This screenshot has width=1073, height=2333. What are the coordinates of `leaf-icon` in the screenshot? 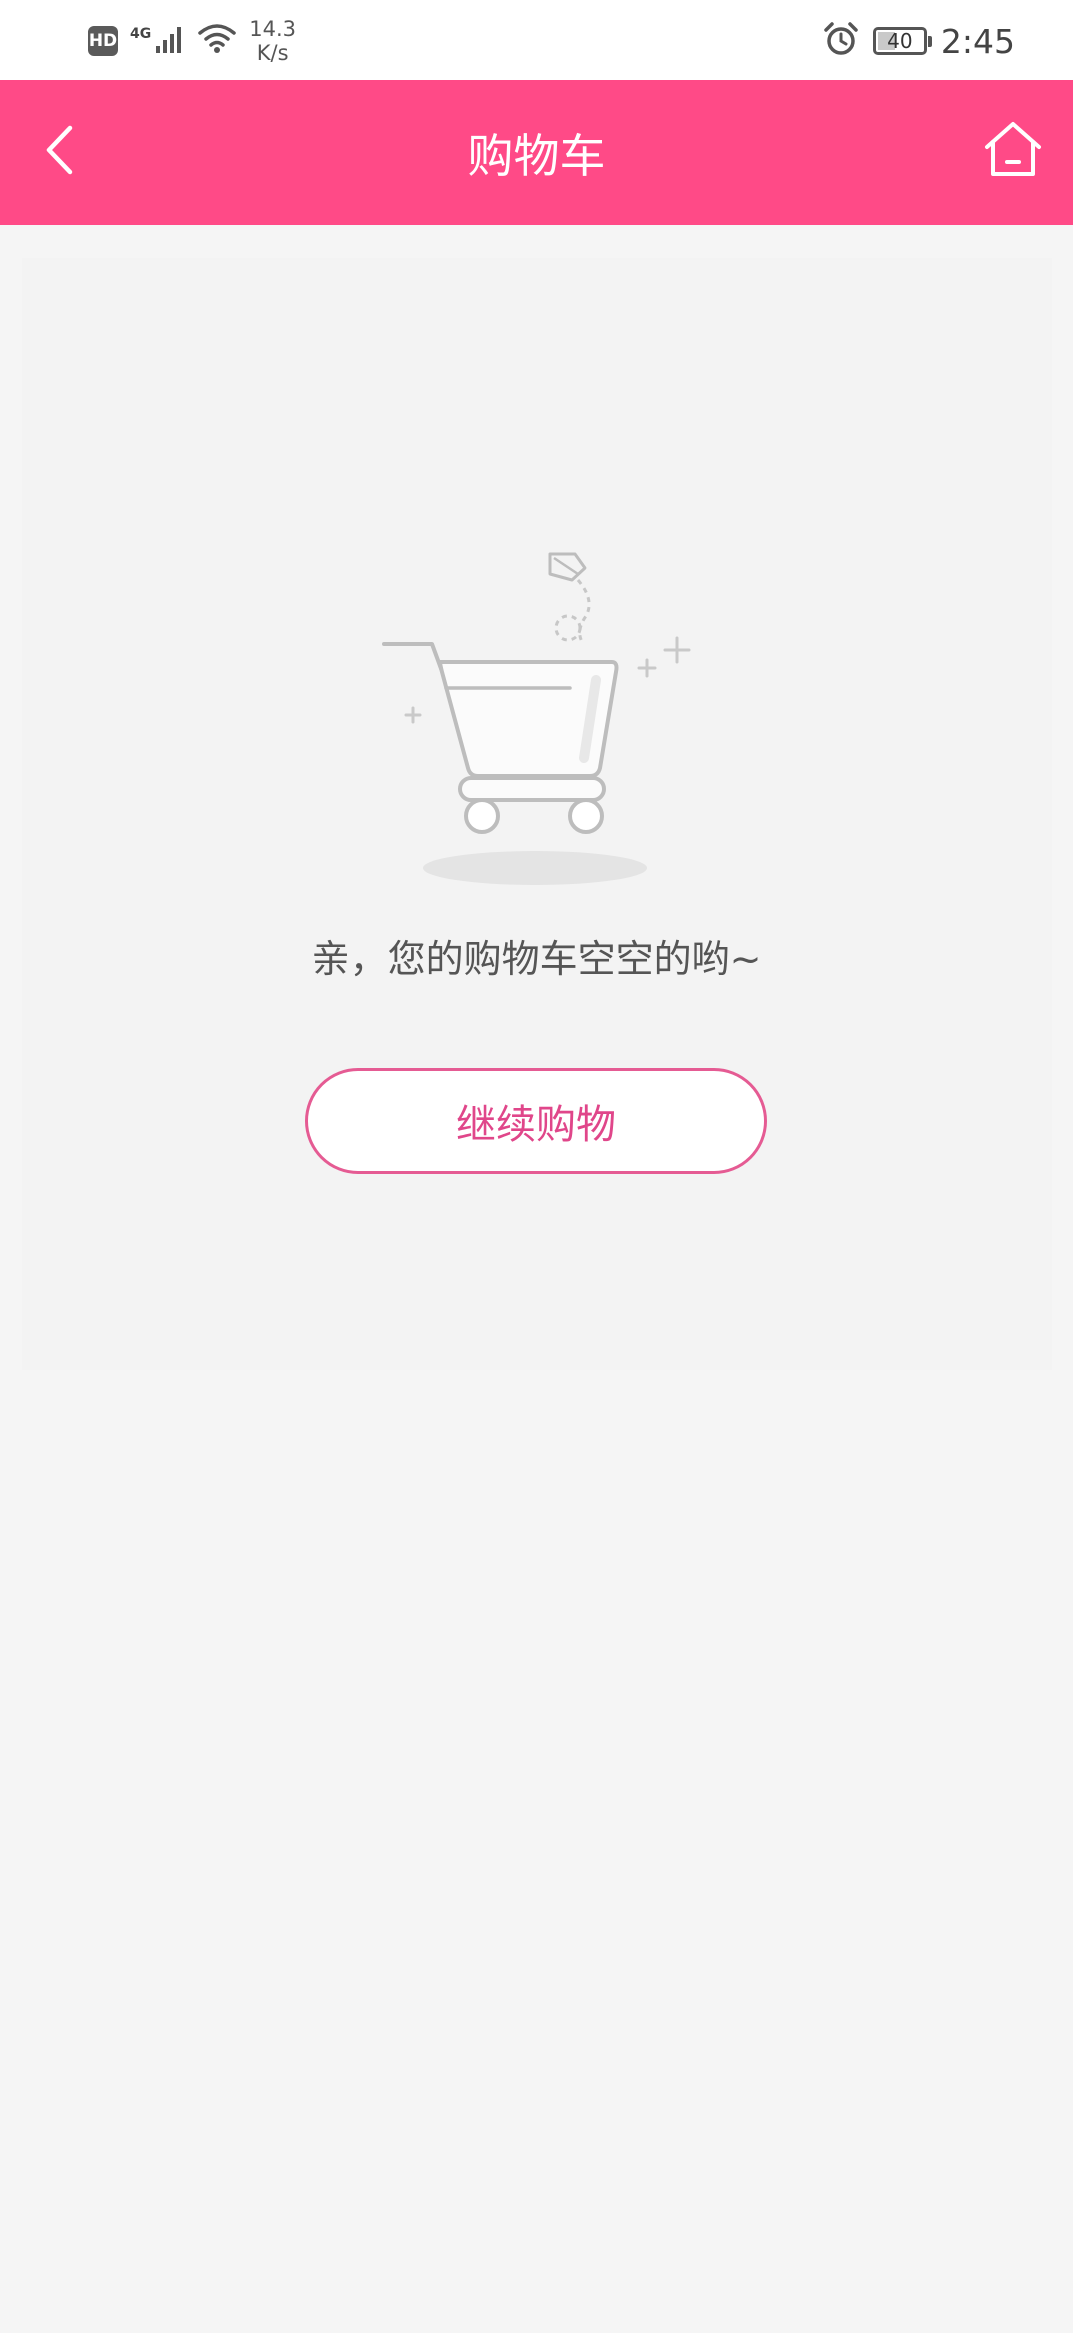 It's located at (569, 597).